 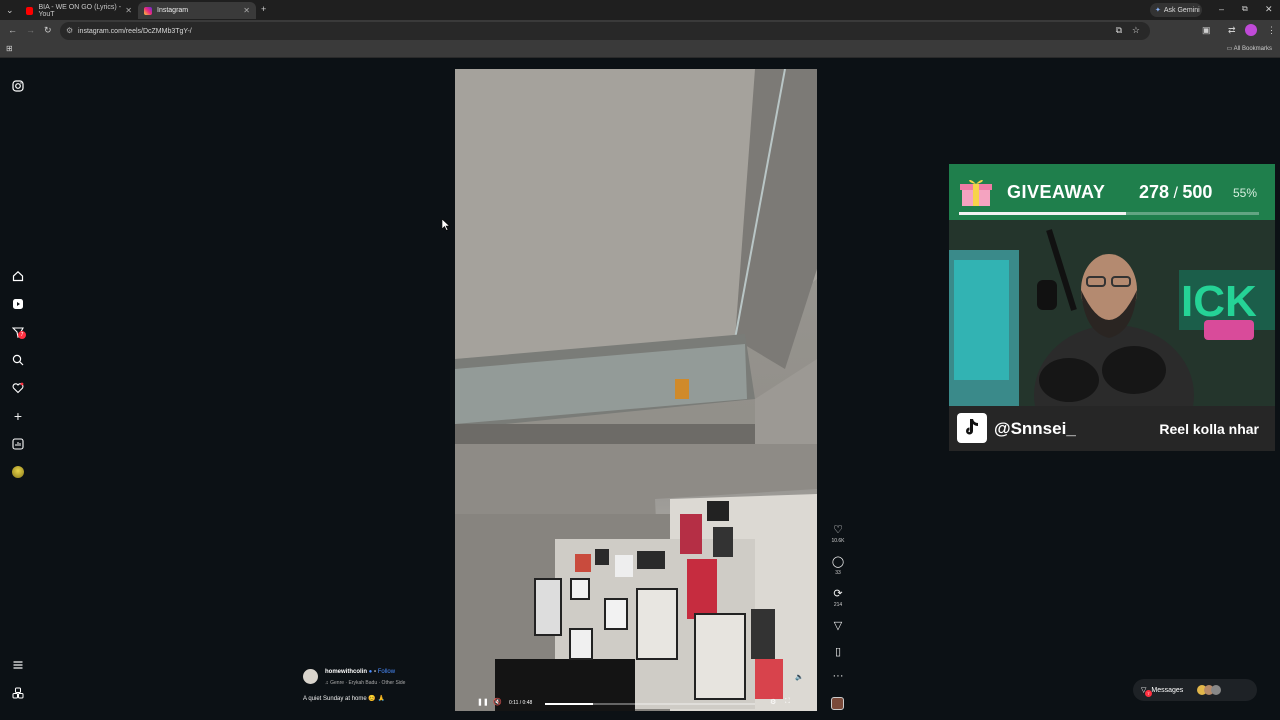 What do you see at coordinates (787, 702) in the screenshot?
I see `fullscreen-icon: ⛶` at bounding box center [787, 702].